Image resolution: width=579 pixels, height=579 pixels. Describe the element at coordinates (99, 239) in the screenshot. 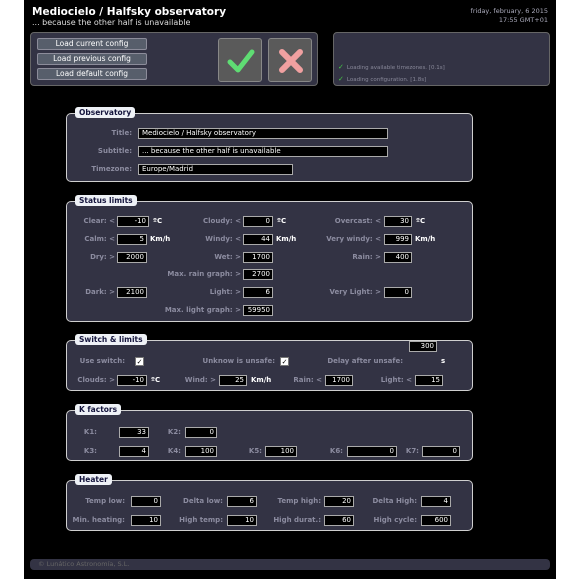

I see `calm-label: Calm: <` at that location.